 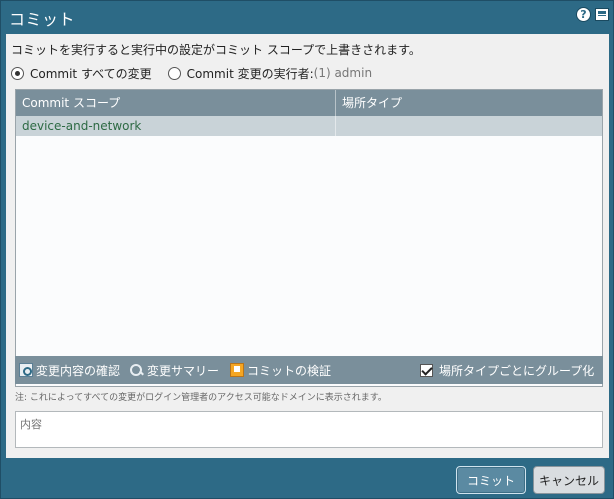 What do you see at coordinates (78, 370) in the screenshot?
I see `preview-changes-label: 変更内容の確認` at bounding box center [78, 370].